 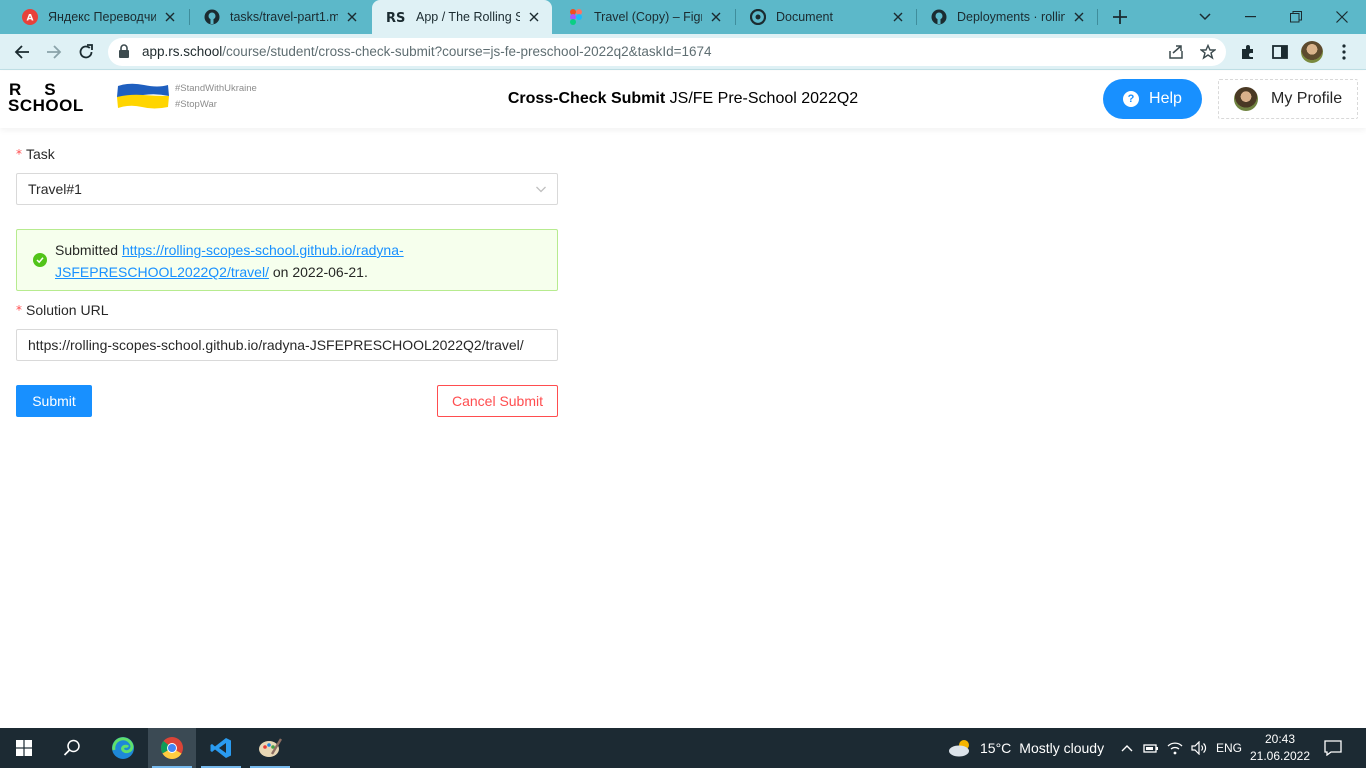 I want to click on browser-profile-avatar, so click(x=1312, y=52).